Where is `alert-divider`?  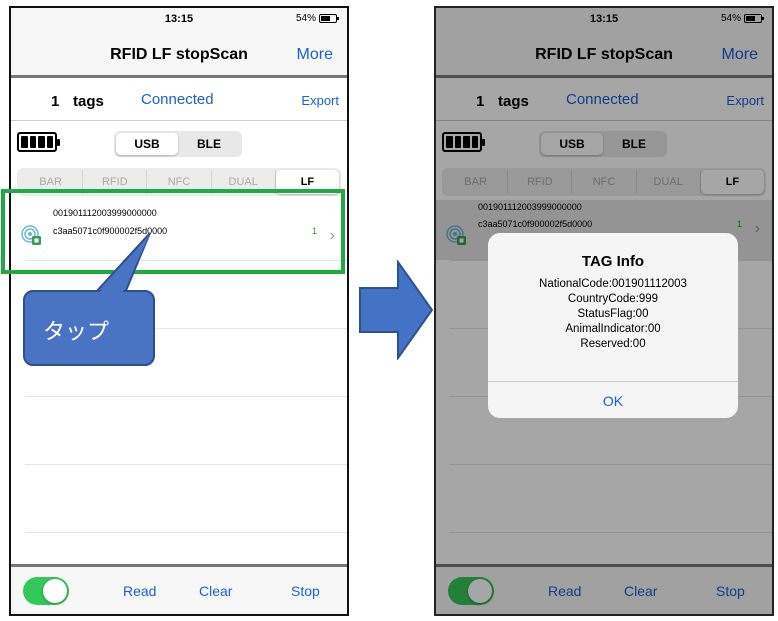
alert-divider is located at coordinates (613, 381).